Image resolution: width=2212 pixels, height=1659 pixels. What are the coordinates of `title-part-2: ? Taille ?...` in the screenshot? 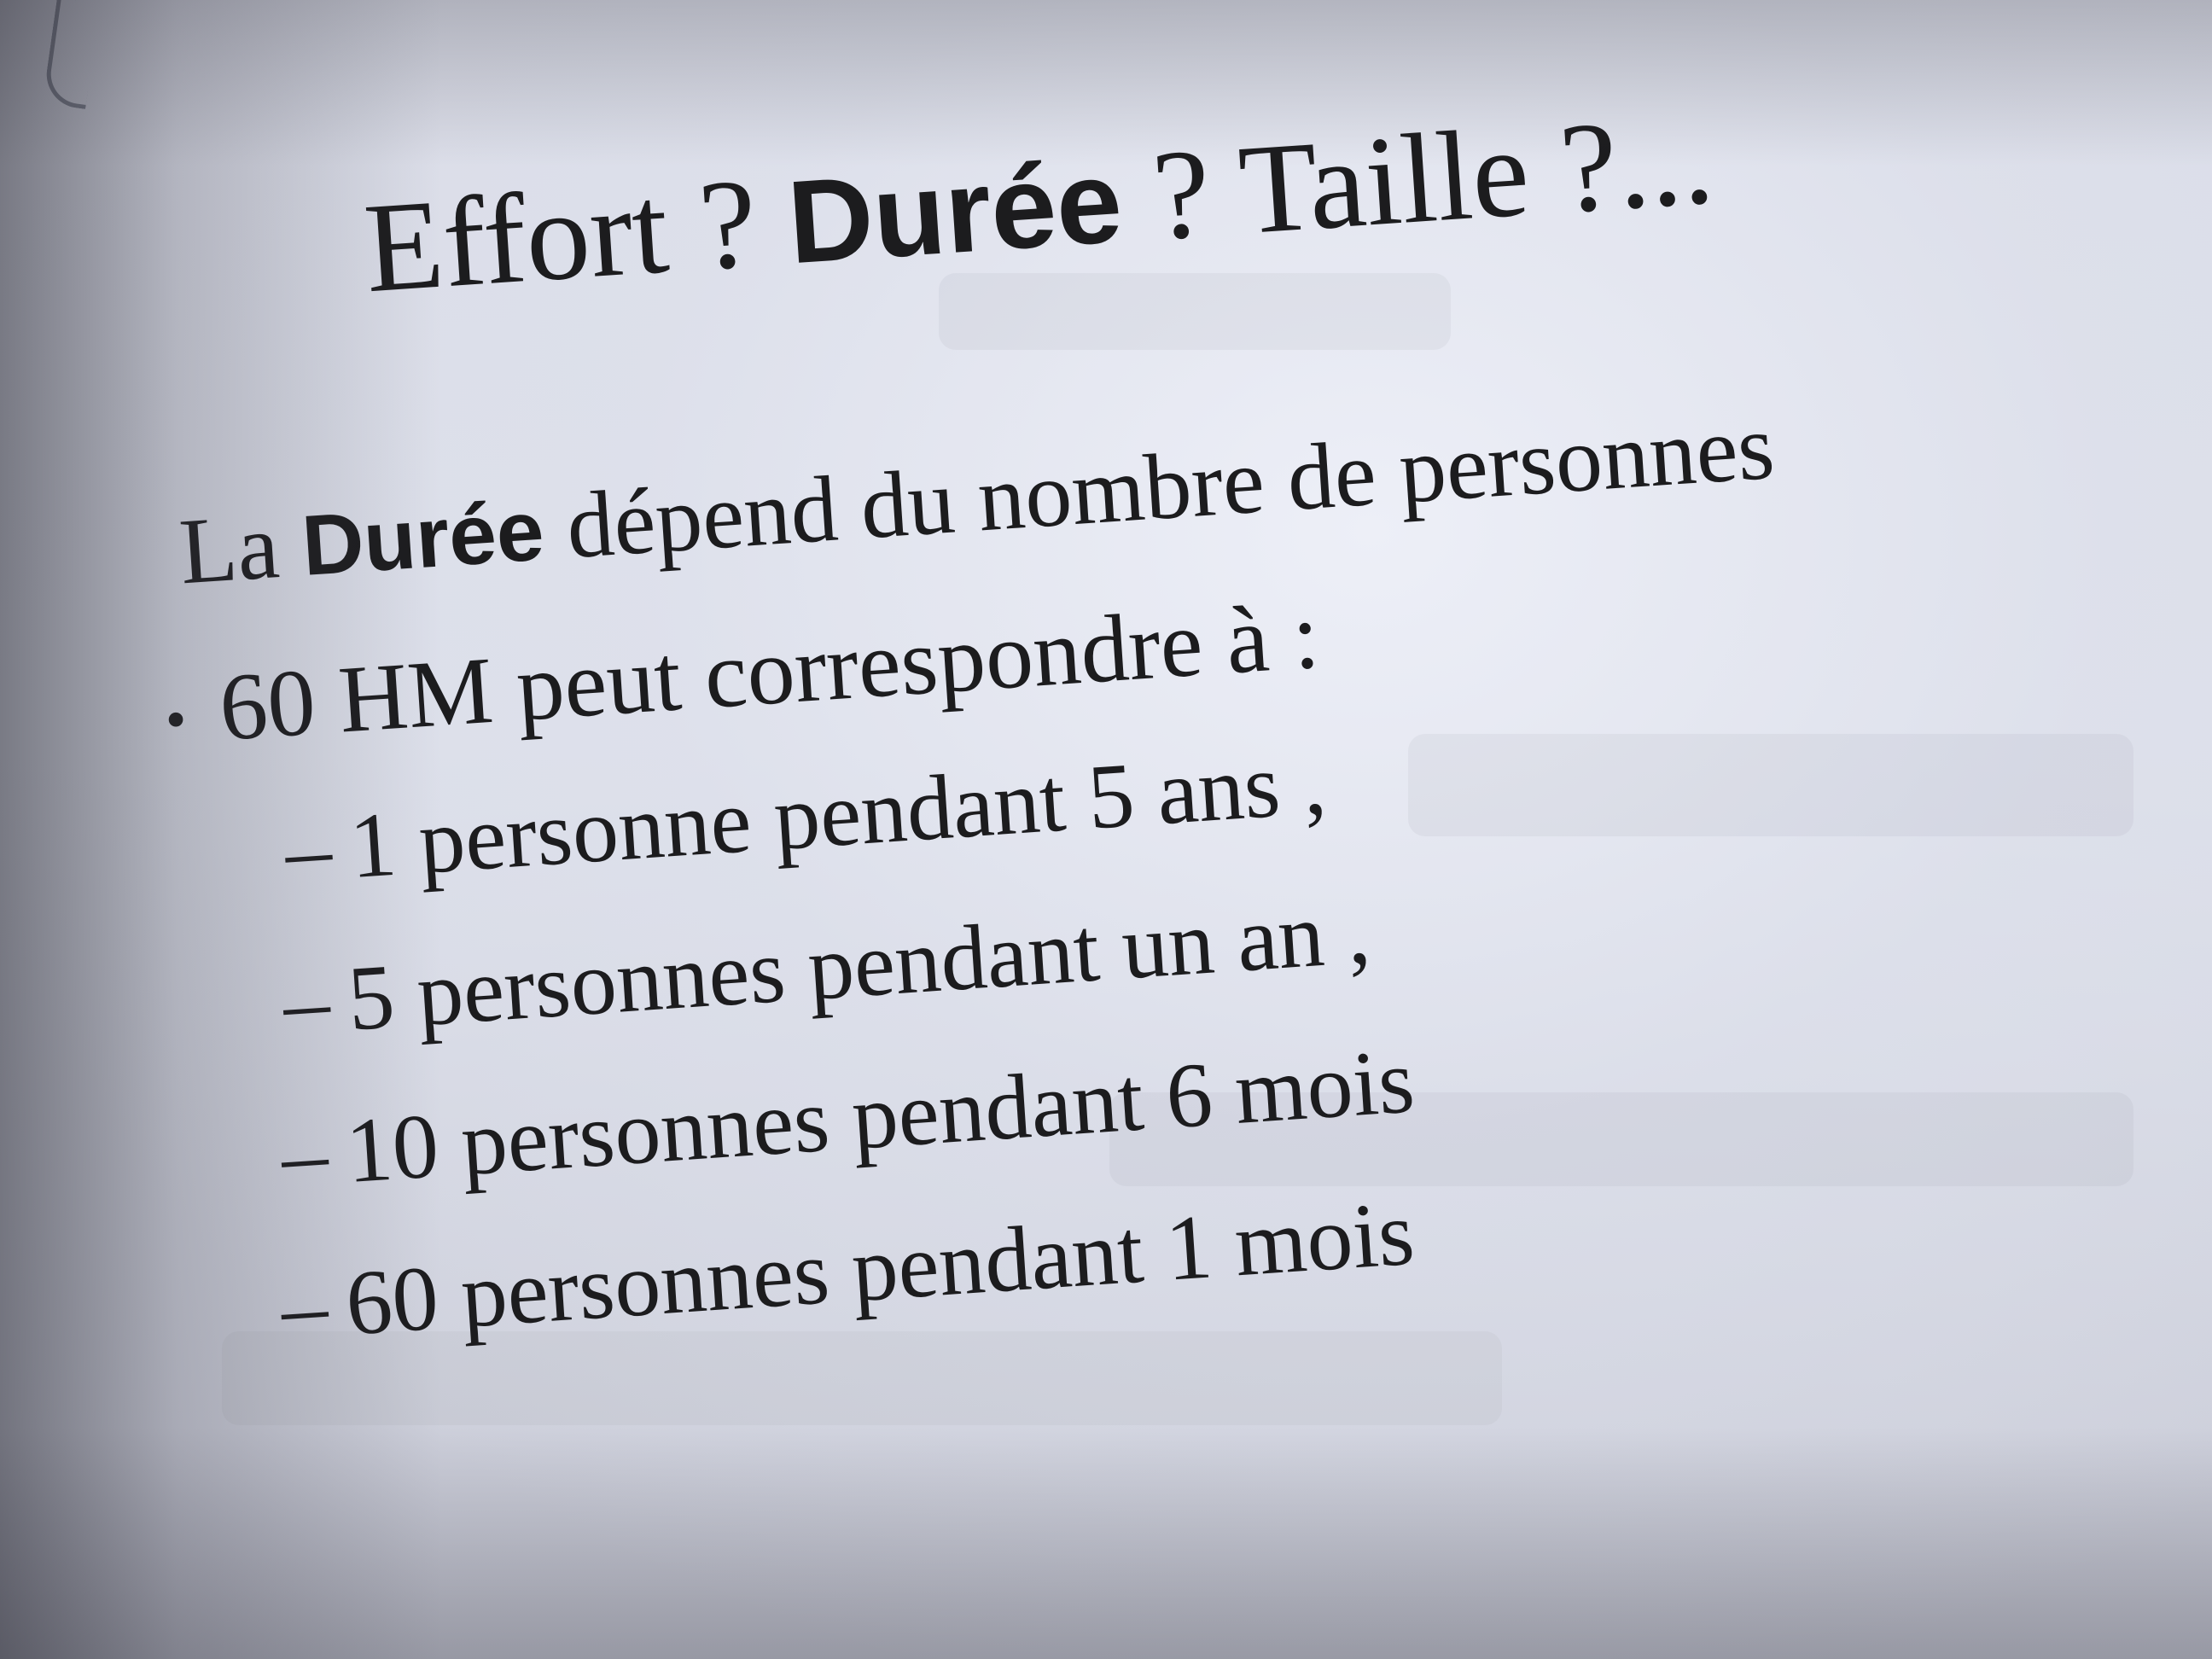 It's located at (1417, 179).